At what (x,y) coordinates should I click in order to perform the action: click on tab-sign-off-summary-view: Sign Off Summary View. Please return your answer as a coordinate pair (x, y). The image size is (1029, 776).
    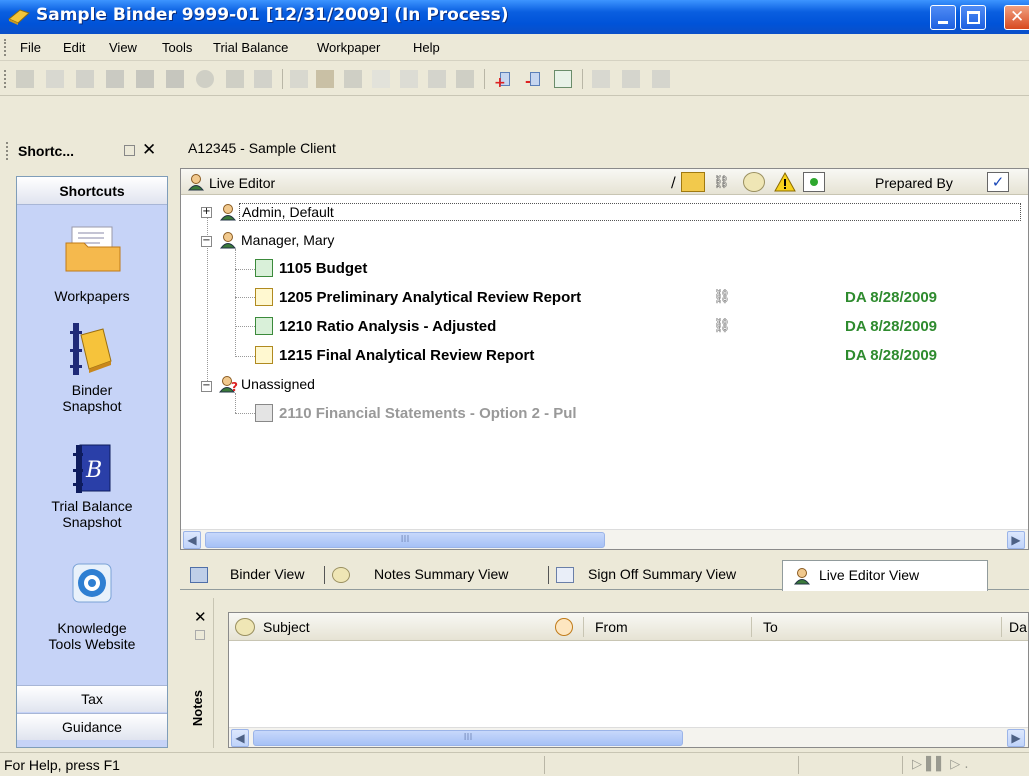
    Looking at the image, I should click on (662, 574).